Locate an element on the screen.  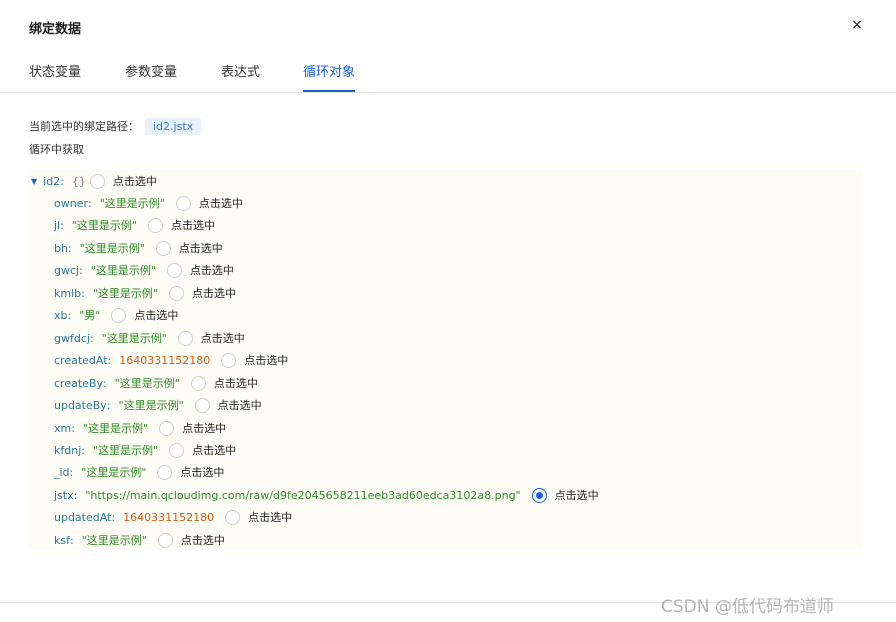
tab-state-variables: 状态变量 is located at coordinates (55, 76).